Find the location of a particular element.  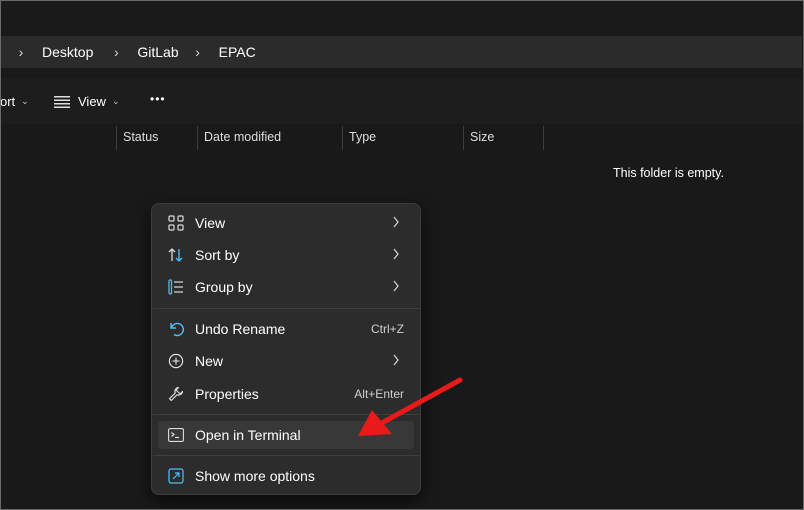

breadcrumb-gitlab: GitLab is located at coordinates (157, 52).